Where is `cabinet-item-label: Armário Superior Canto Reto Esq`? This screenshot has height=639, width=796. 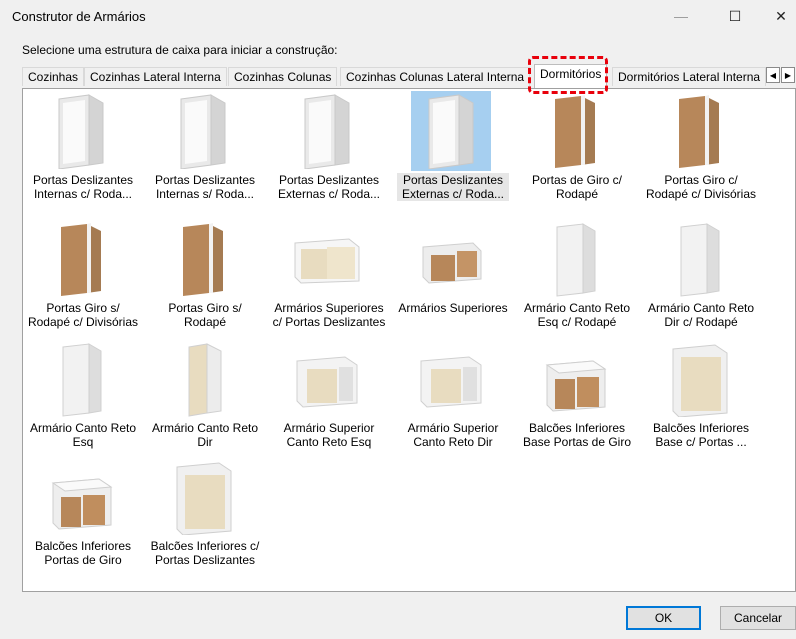 cabinet-item-label: Armário Superior Canto Reto Esq is located at coordinates (329, 435).